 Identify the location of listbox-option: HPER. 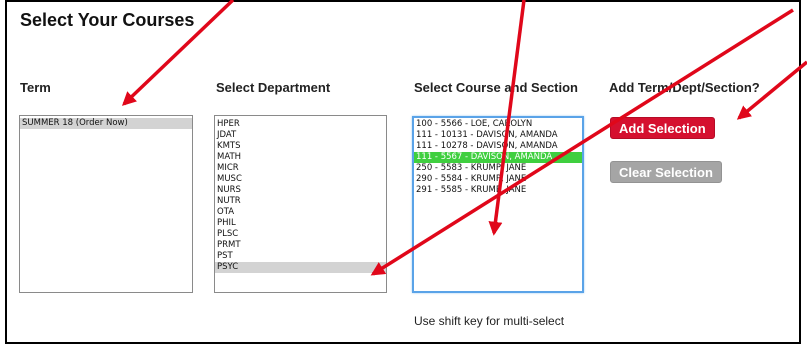
(300, 124).